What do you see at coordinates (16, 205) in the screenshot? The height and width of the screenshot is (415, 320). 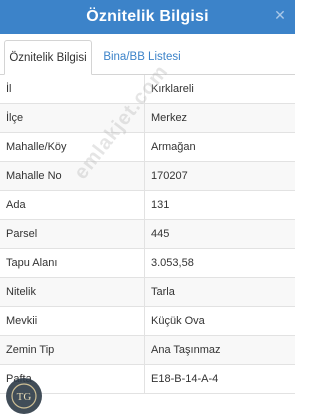 I see `row-label: Ada` at bounding box center [16, 205].